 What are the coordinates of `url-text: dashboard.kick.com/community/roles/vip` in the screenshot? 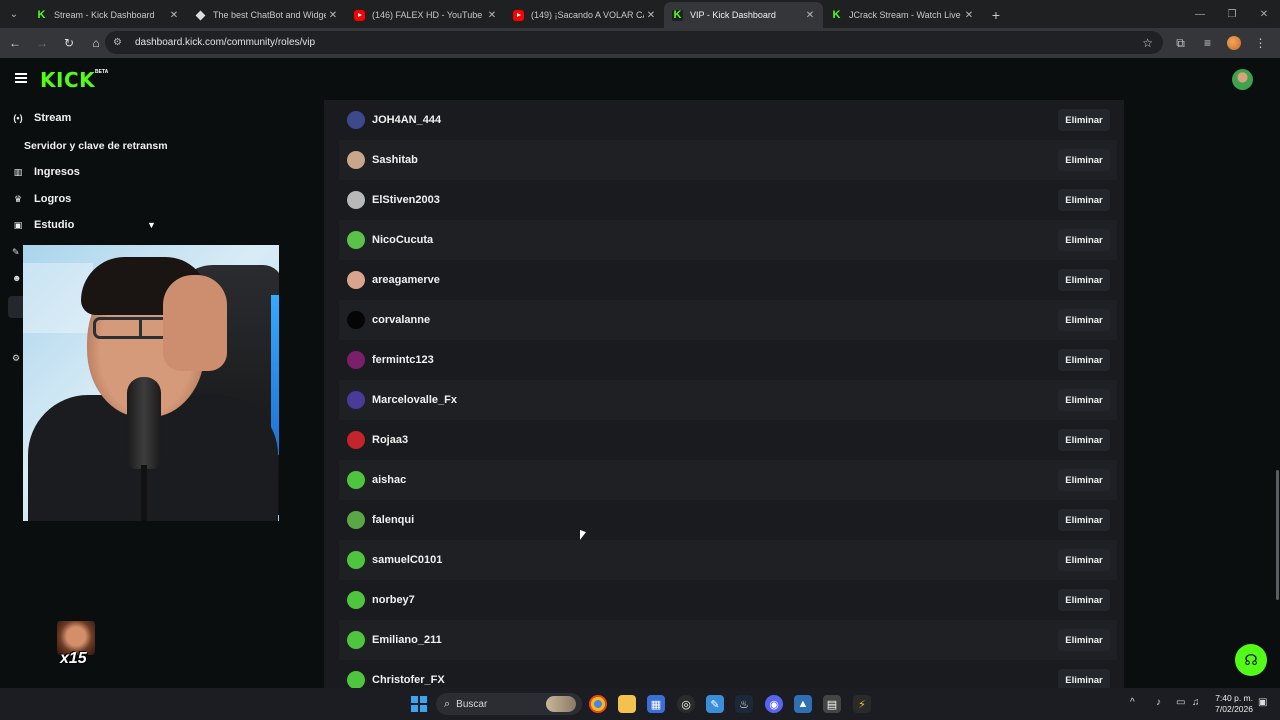 It's located at (225, 42).